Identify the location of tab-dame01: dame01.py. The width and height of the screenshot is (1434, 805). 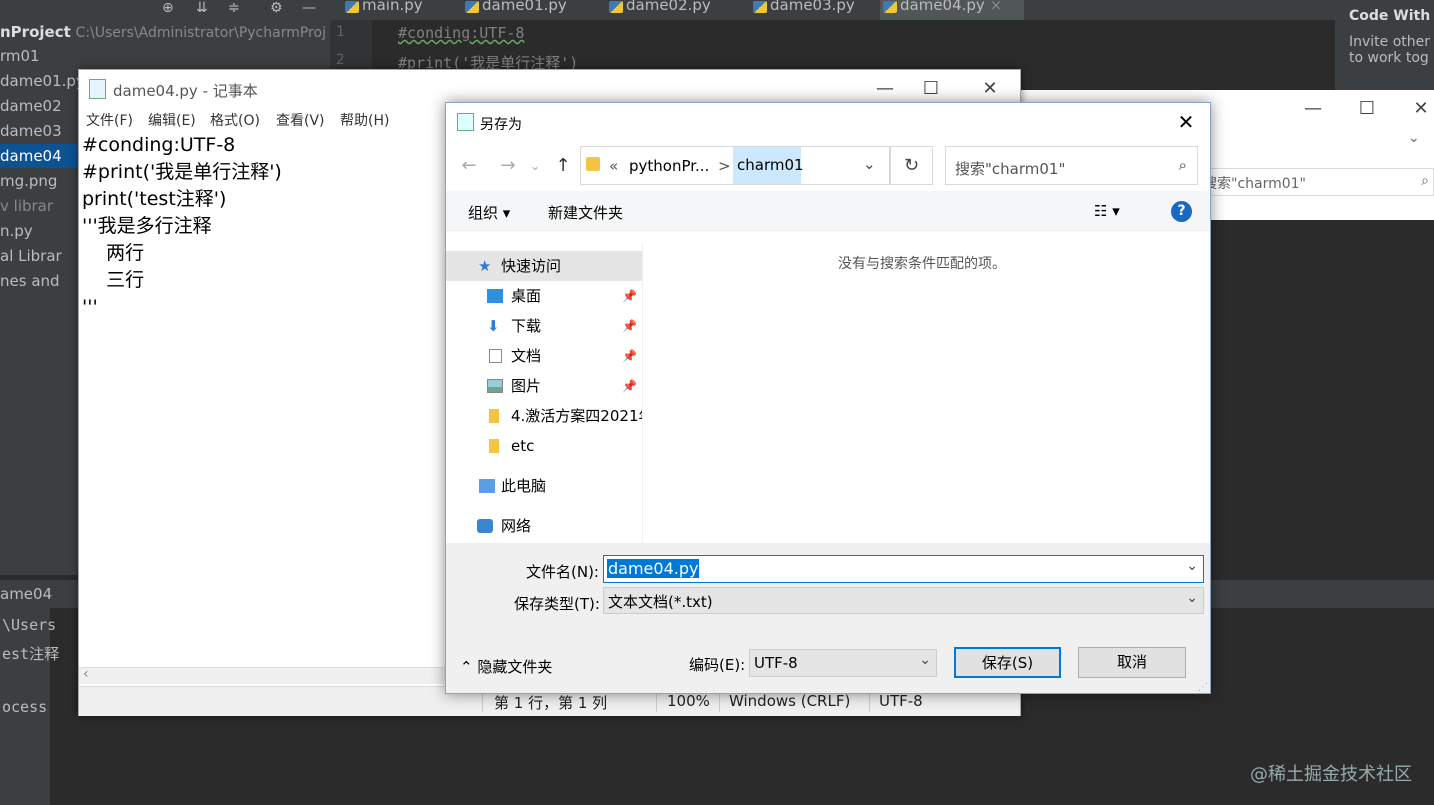
(532, 10).